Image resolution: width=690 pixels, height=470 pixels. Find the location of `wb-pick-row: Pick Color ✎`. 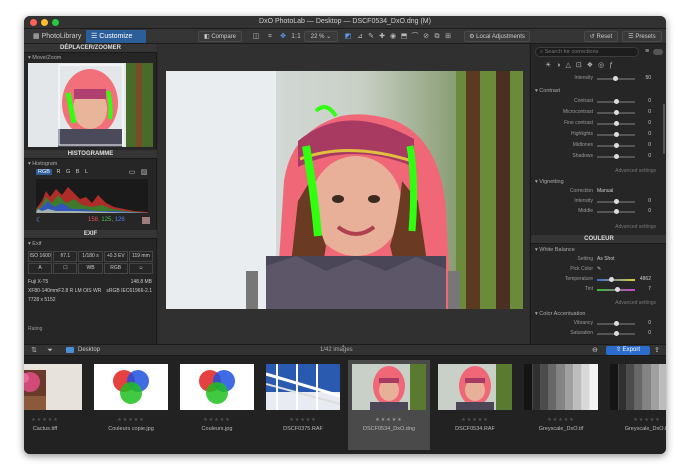

wb-pick-row: Pick Color ✎ is located at coordinates (599, 270).